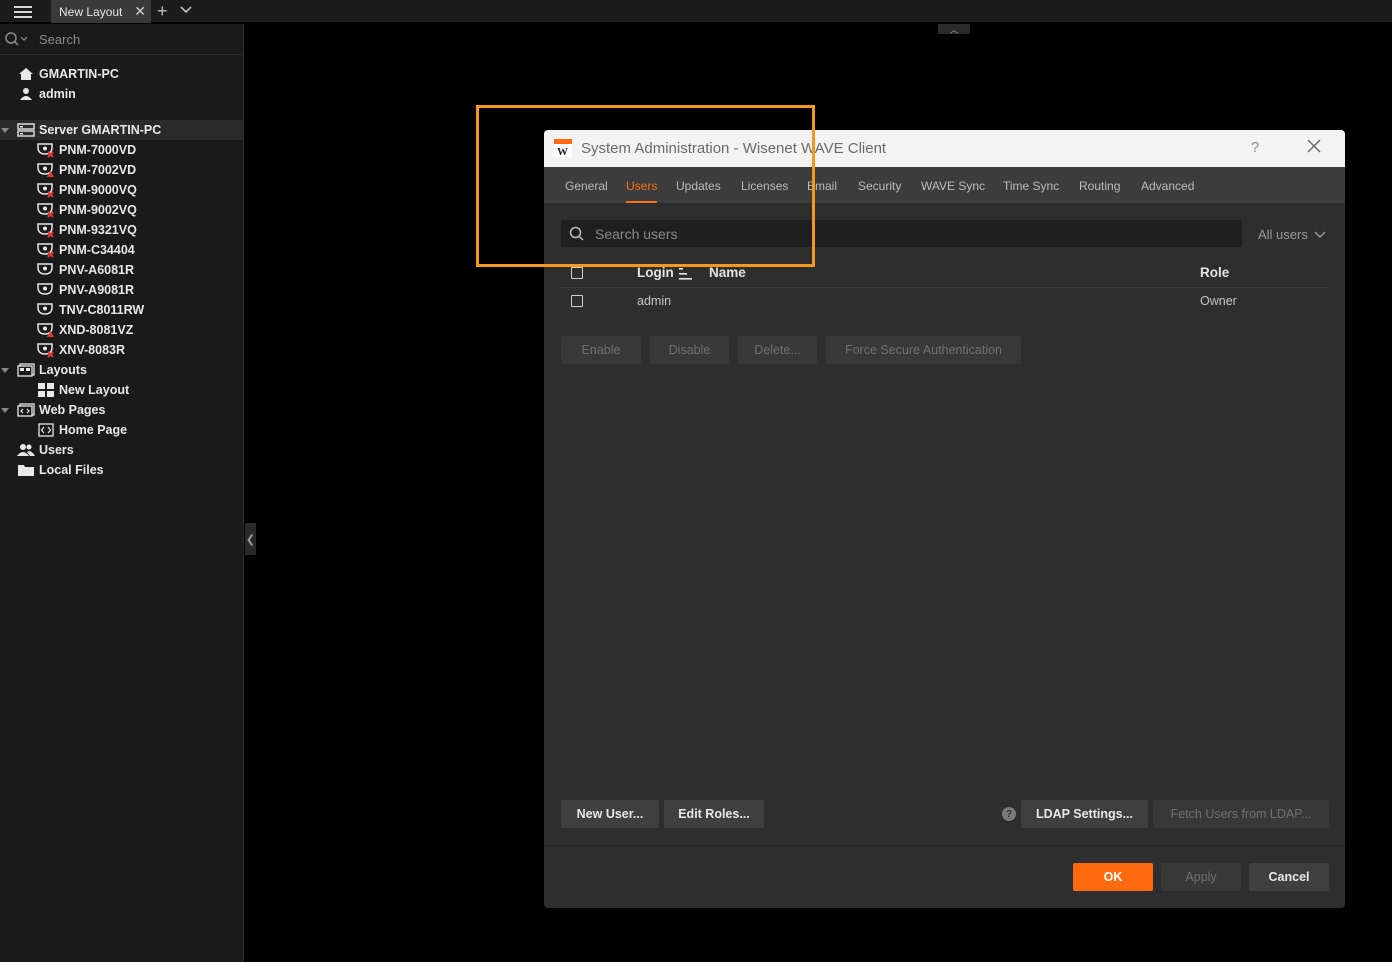 The image size is (1392, 962). What do you see at coordinates (1113, 877) in the screenshot?
I see `ok-button: OK` at bounding box center [1113, 877].